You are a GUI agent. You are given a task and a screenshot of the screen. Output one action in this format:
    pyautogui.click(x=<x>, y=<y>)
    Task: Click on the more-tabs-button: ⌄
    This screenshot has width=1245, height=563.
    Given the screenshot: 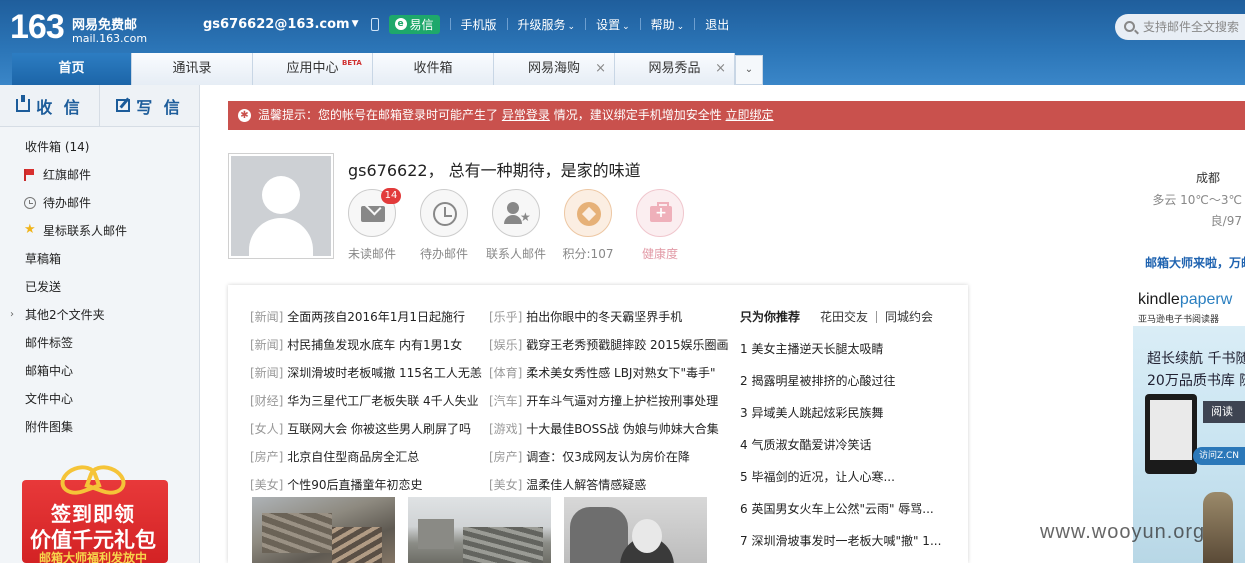 What is the action you would take?
    pyautogui.click(x=749, y=70)
    